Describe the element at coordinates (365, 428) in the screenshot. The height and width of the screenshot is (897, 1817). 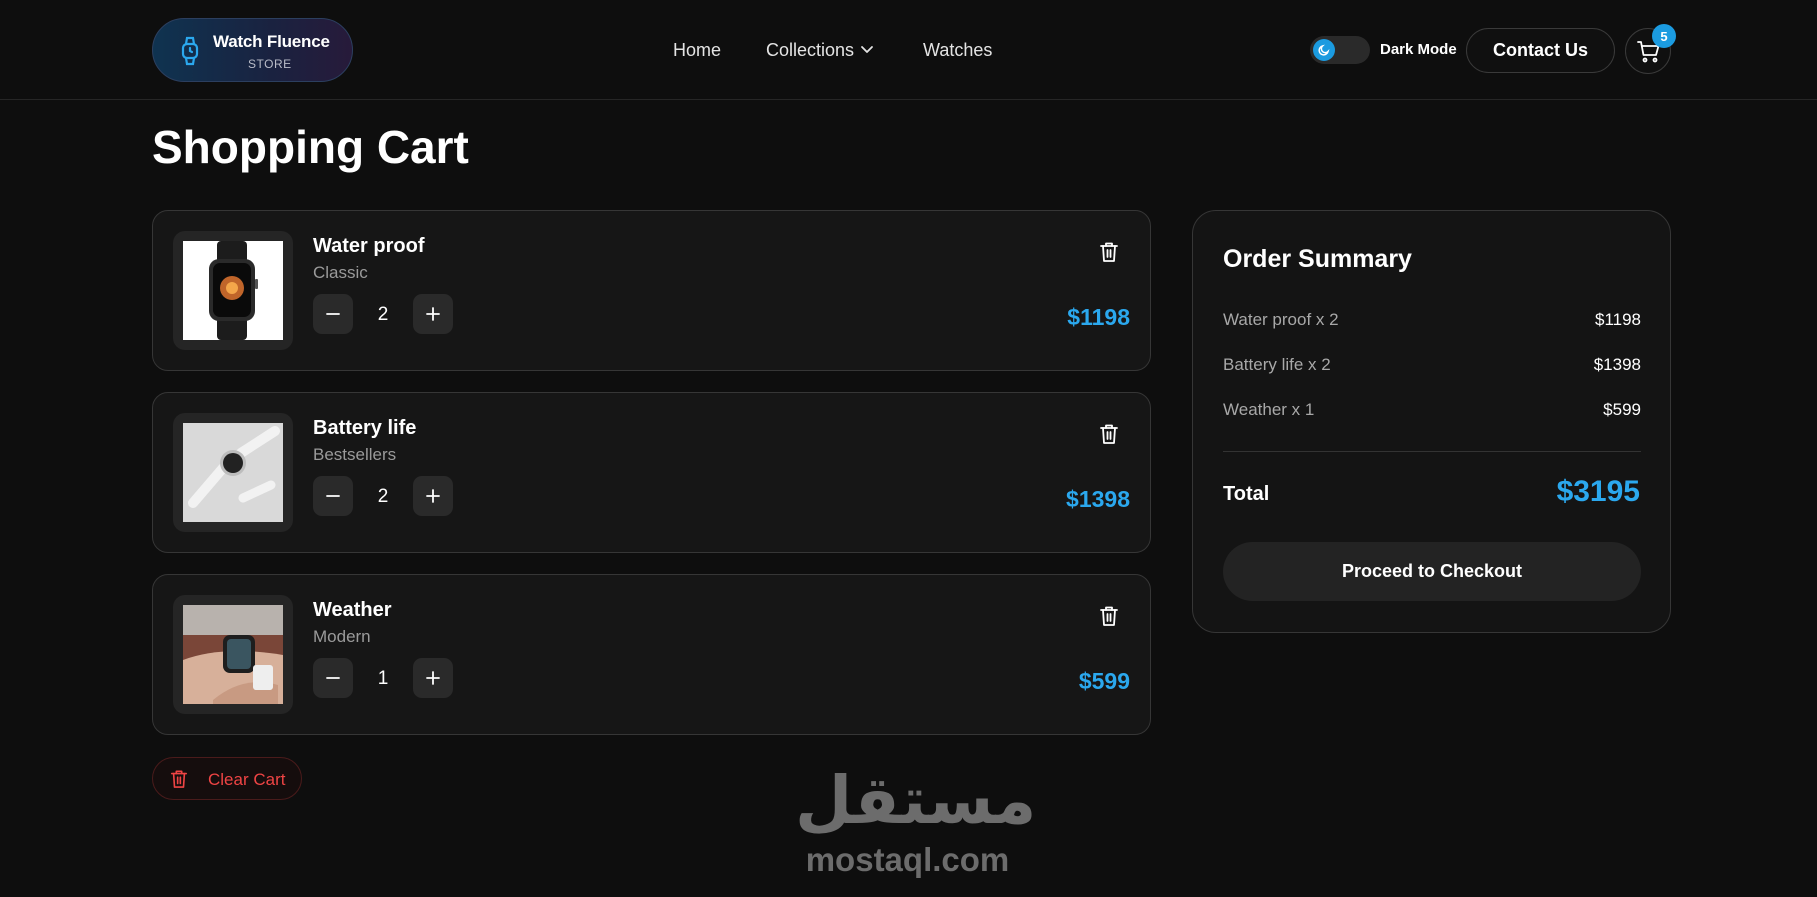
I see `item-name: Battery life` at that location.